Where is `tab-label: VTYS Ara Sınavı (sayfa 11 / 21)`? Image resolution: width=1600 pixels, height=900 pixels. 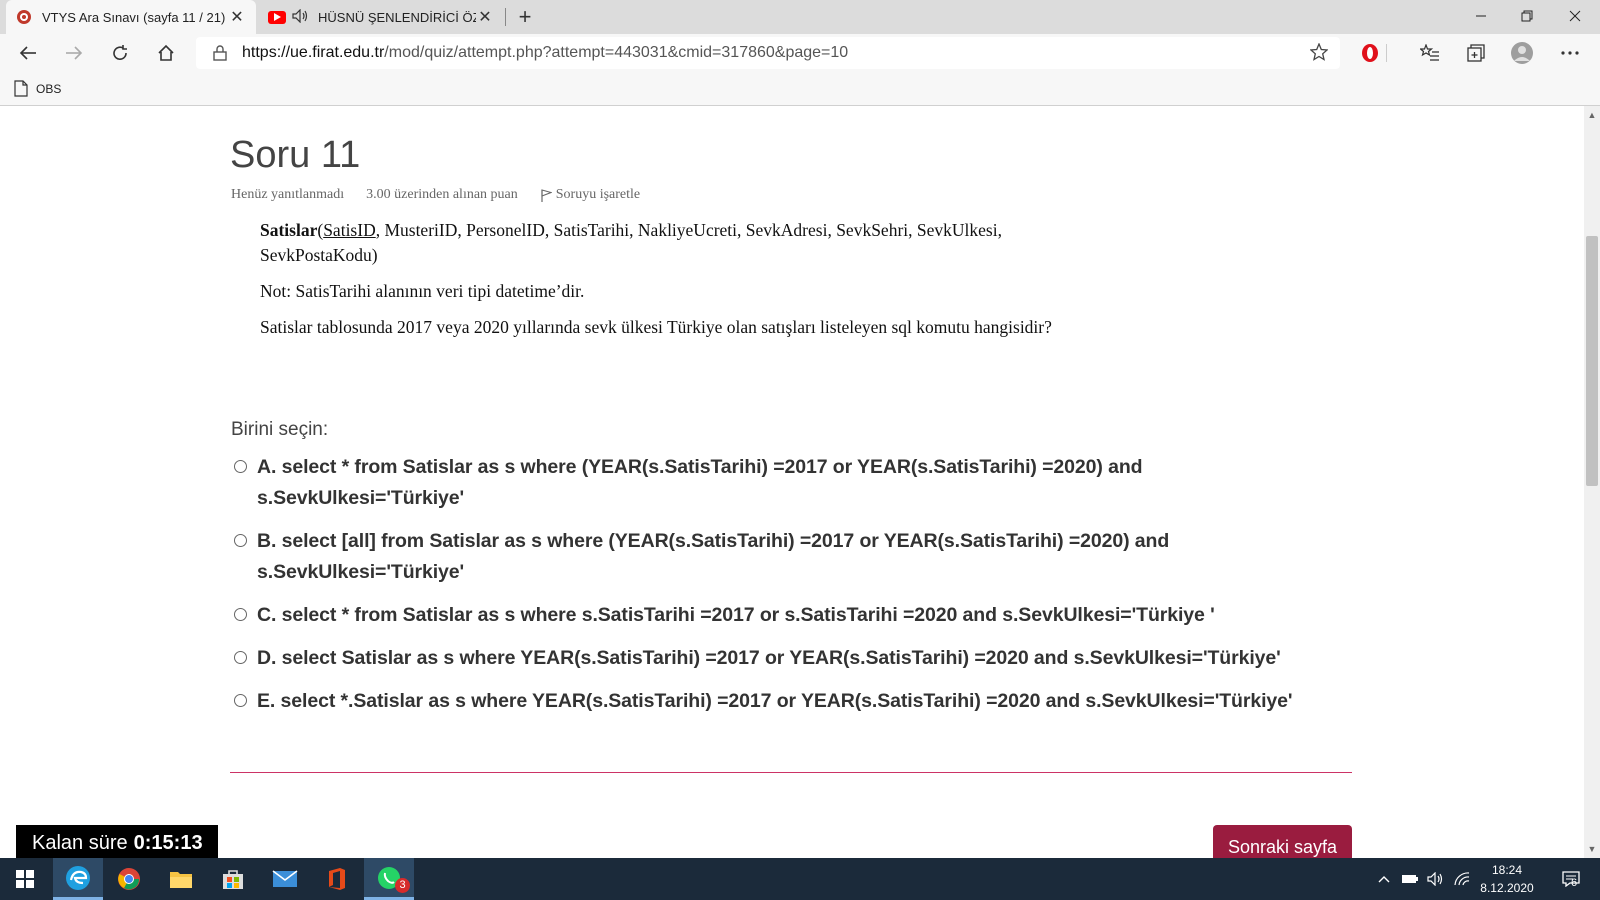
tab-label: VTYS Ara Sınavı (sayfa 11 / 21) is located at coordinates (134, 17).